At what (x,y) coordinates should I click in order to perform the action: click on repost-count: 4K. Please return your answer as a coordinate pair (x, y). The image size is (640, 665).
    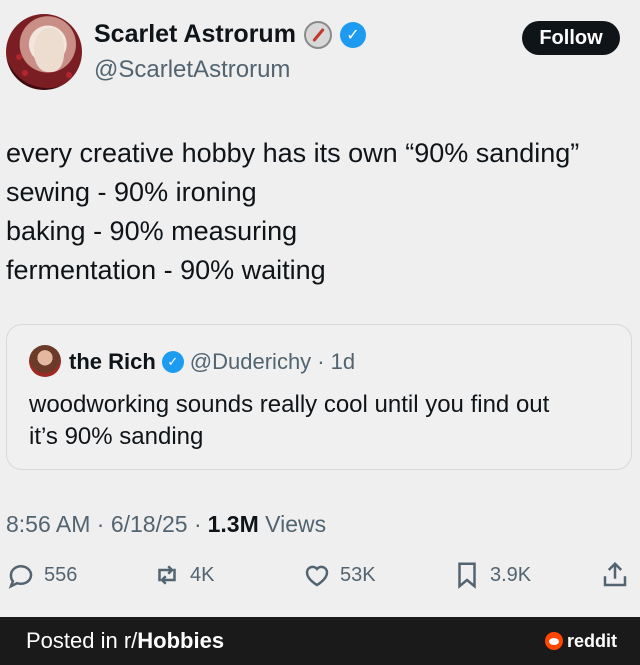
    Looking at the image, I should click on (202, 574).